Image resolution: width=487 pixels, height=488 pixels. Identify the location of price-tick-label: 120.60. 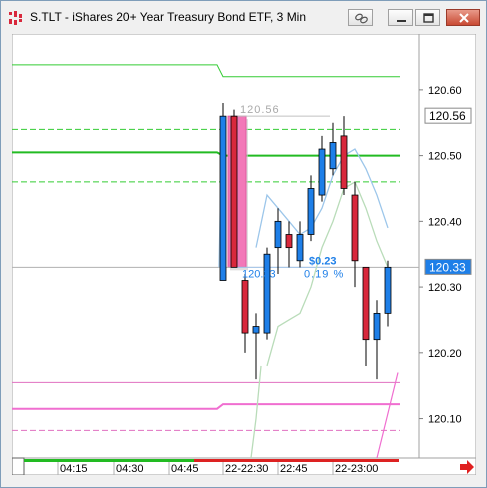
(445, 91).